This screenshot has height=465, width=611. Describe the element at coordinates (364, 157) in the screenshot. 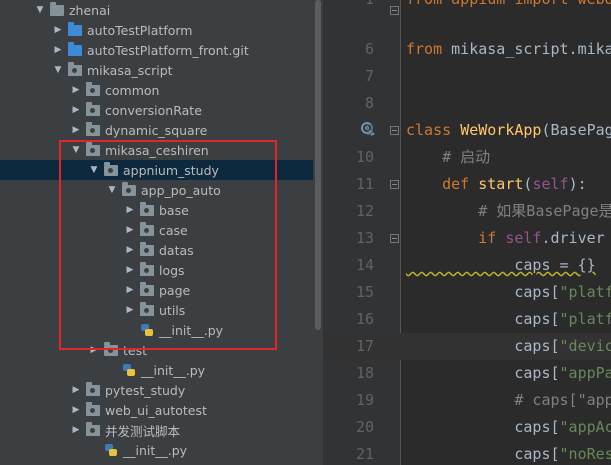

I see `line-number: 10` at that location.